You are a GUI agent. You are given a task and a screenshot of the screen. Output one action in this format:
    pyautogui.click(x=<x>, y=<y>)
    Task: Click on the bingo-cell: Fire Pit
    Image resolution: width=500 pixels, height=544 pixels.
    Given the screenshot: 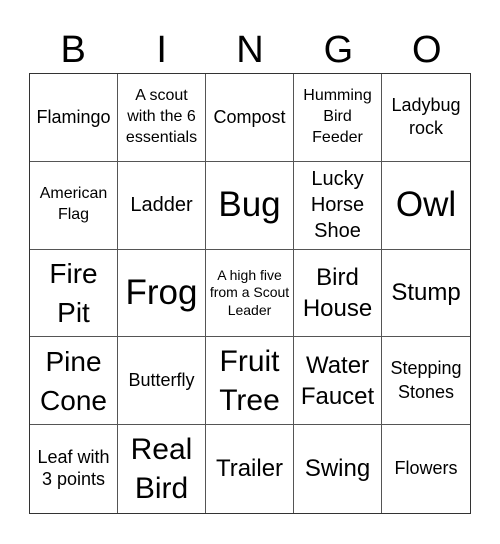 What is the action you would take?
    pyautogui.click(x=74, y=293)
    